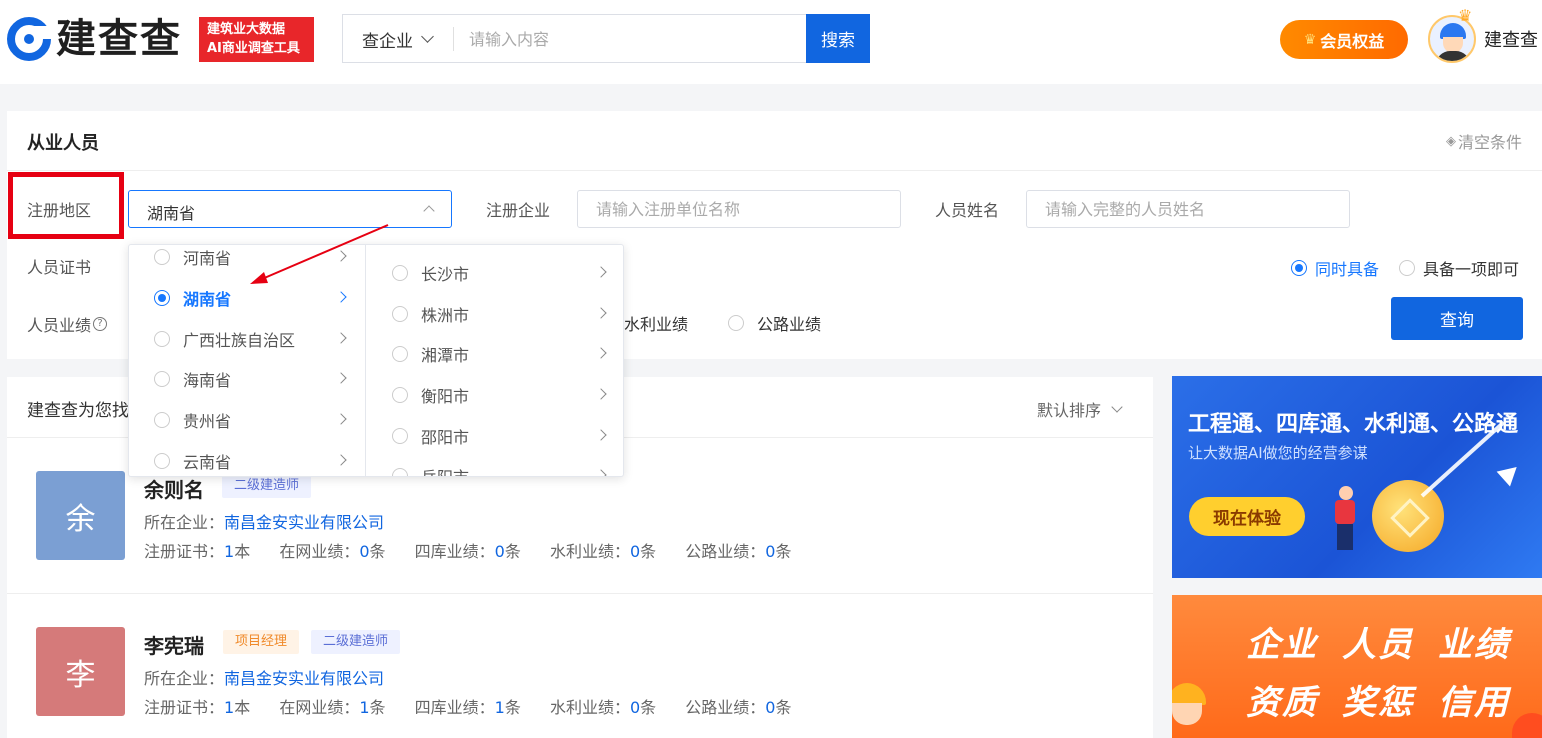 The width and height of the screenshot is (1542, 738). I want to click on eraser-icon: ◈, so click(1450, 141).